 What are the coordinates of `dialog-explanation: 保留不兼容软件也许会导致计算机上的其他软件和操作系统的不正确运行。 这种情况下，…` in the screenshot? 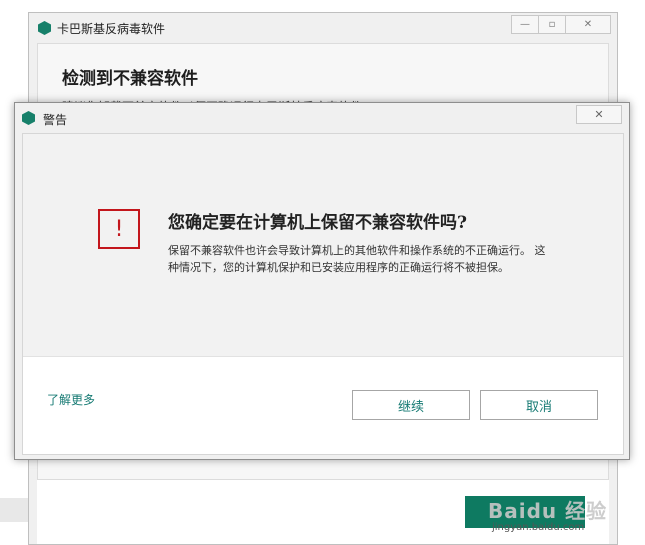 It's located at (357, 259).